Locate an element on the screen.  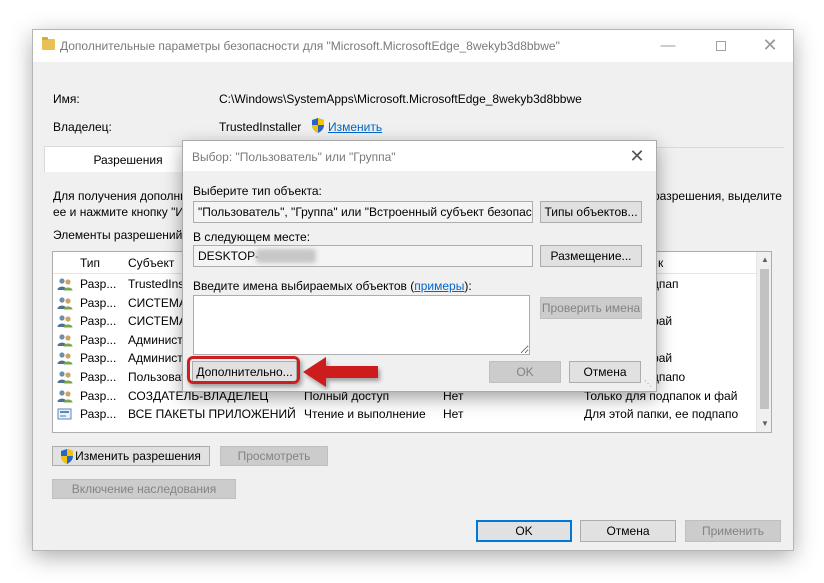
examples-link: примеры is located at coordinates (439, 286).